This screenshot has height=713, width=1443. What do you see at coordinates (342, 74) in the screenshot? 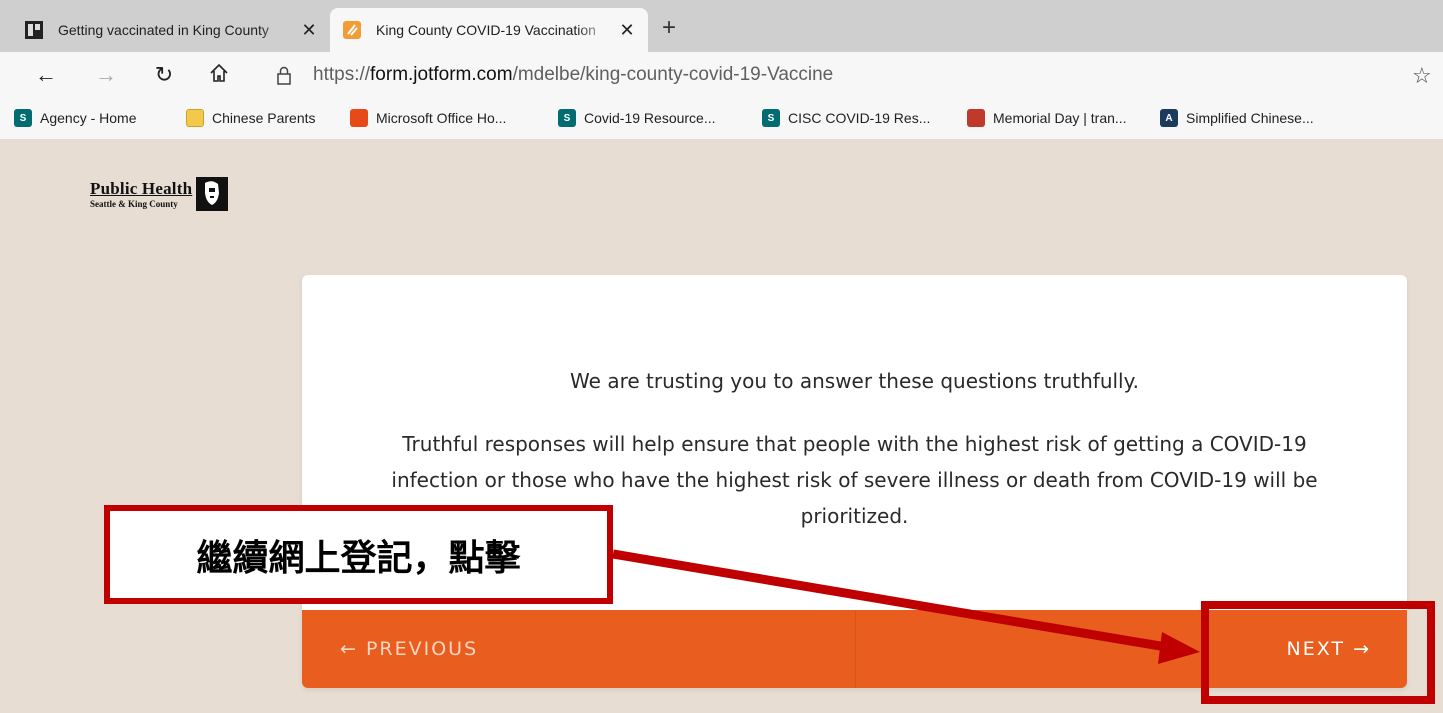
I see `url-prefix: https://` at bounding box center [342, 74].